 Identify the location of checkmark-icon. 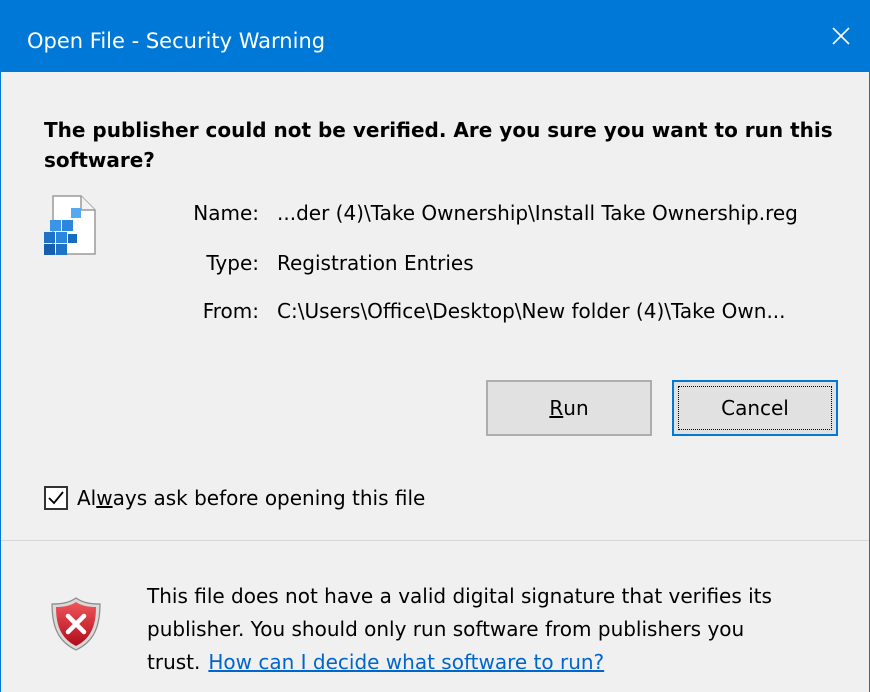
(56, 498).